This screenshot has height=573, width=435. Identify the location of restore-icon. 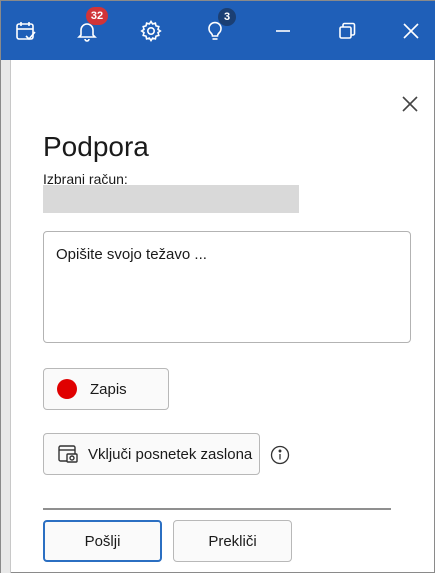
(347, 30).